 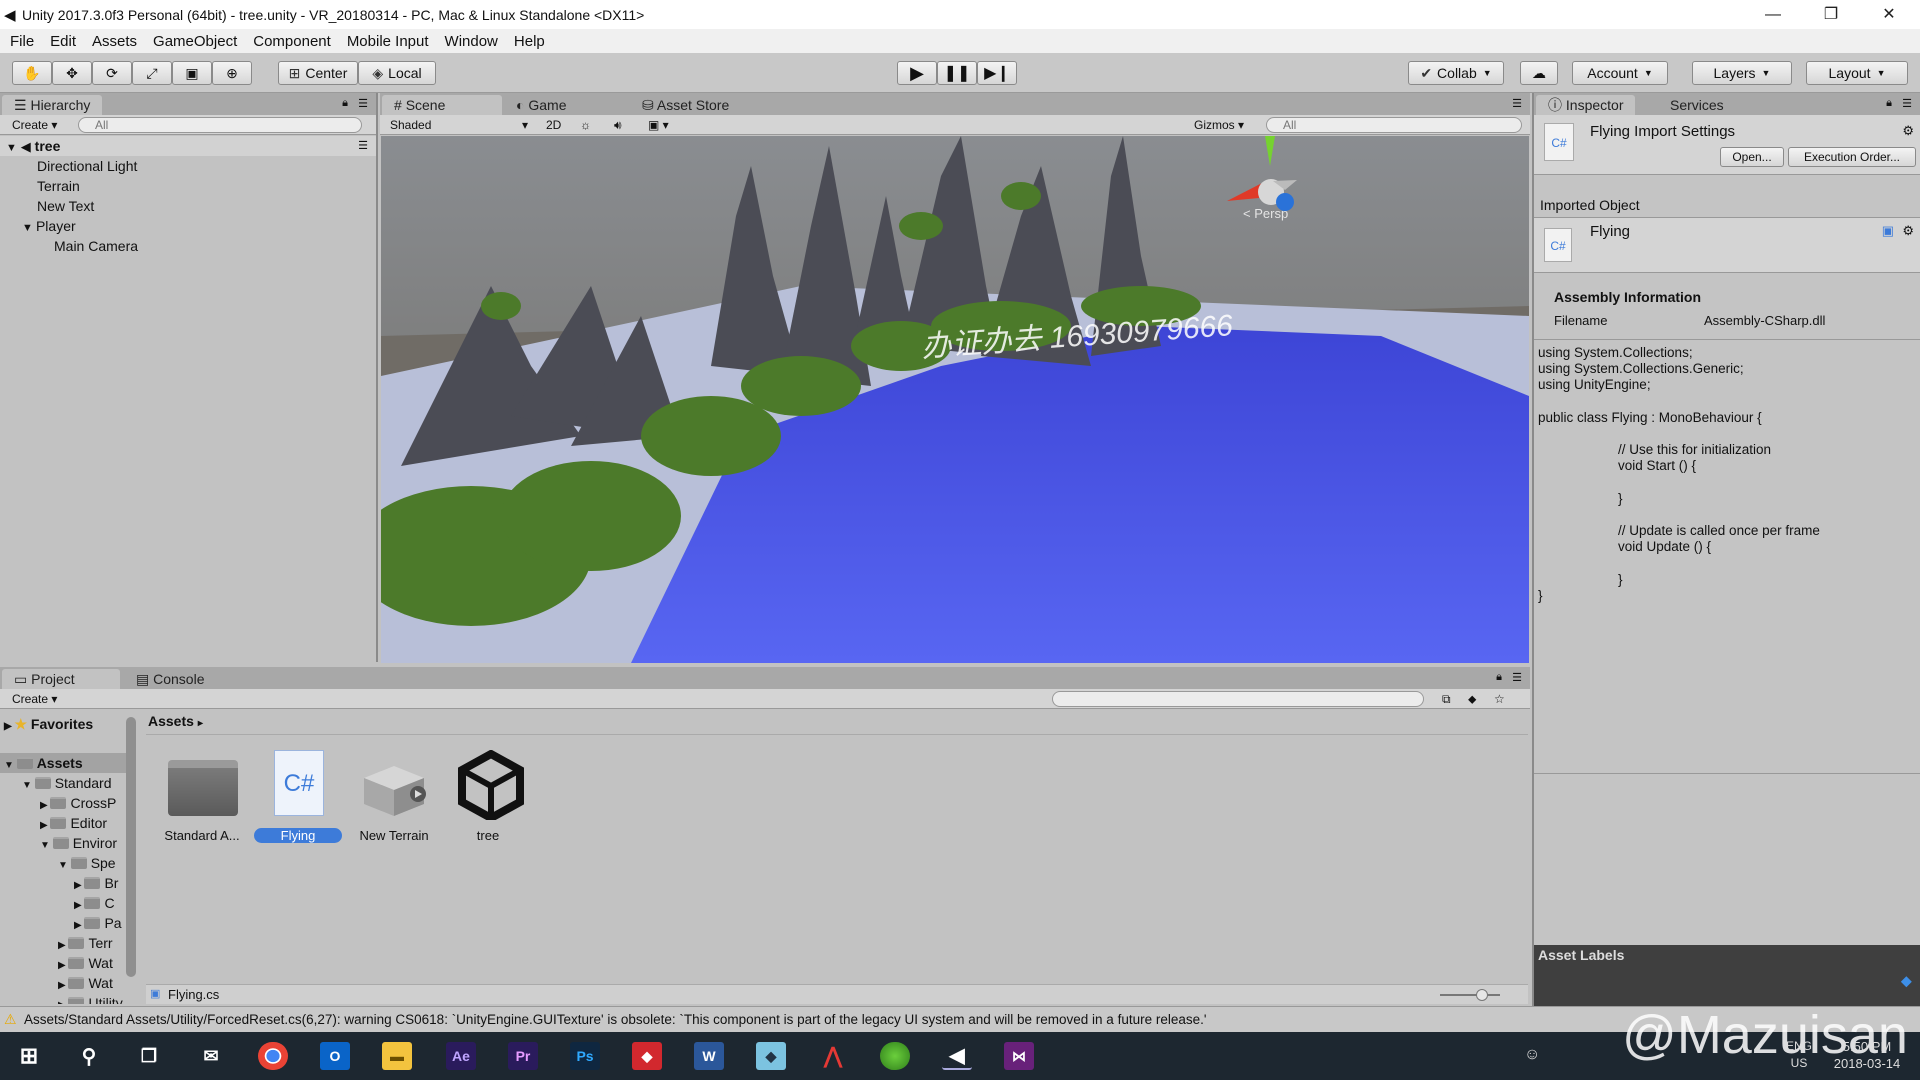 What do you see at coordinates (1532, 1055) in the screenshot?
I see `people-icon: ☺` at bounding box center [1532, 1055].